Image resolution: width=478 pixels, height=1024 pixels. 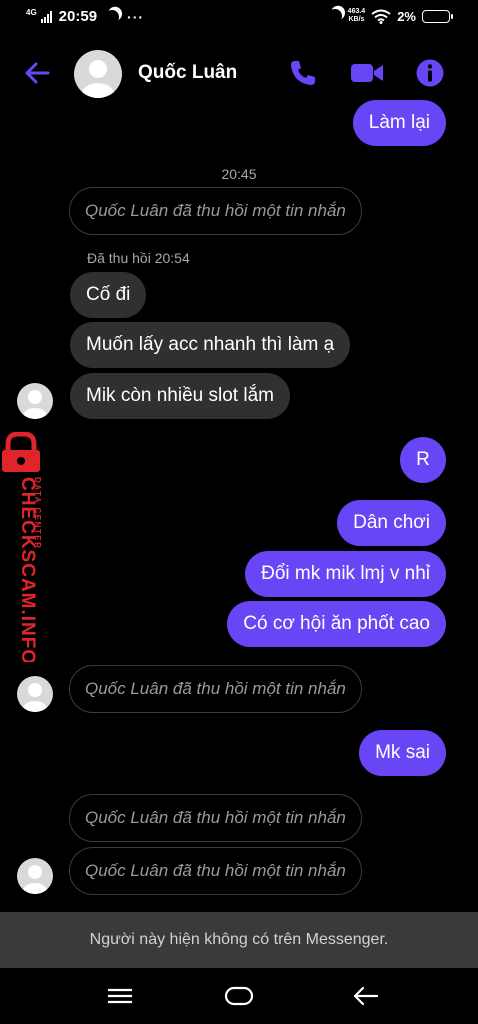 What do you see at coordinates (367, 73) in the screenshot?
I see `video-camera-icon` at bounding box center [367, 73].